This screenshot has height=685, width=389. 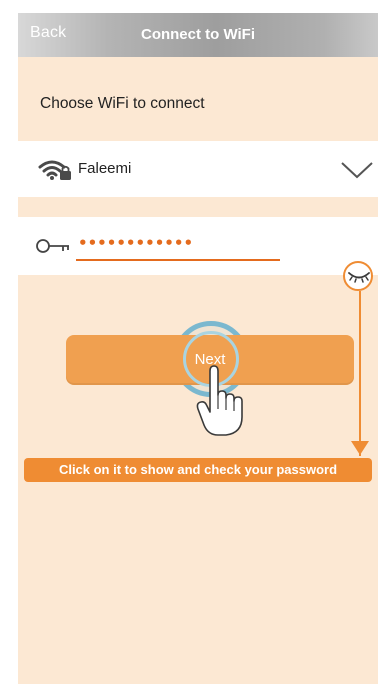 I want to click on wifi-locked-icon, so click(x=54, y=170).